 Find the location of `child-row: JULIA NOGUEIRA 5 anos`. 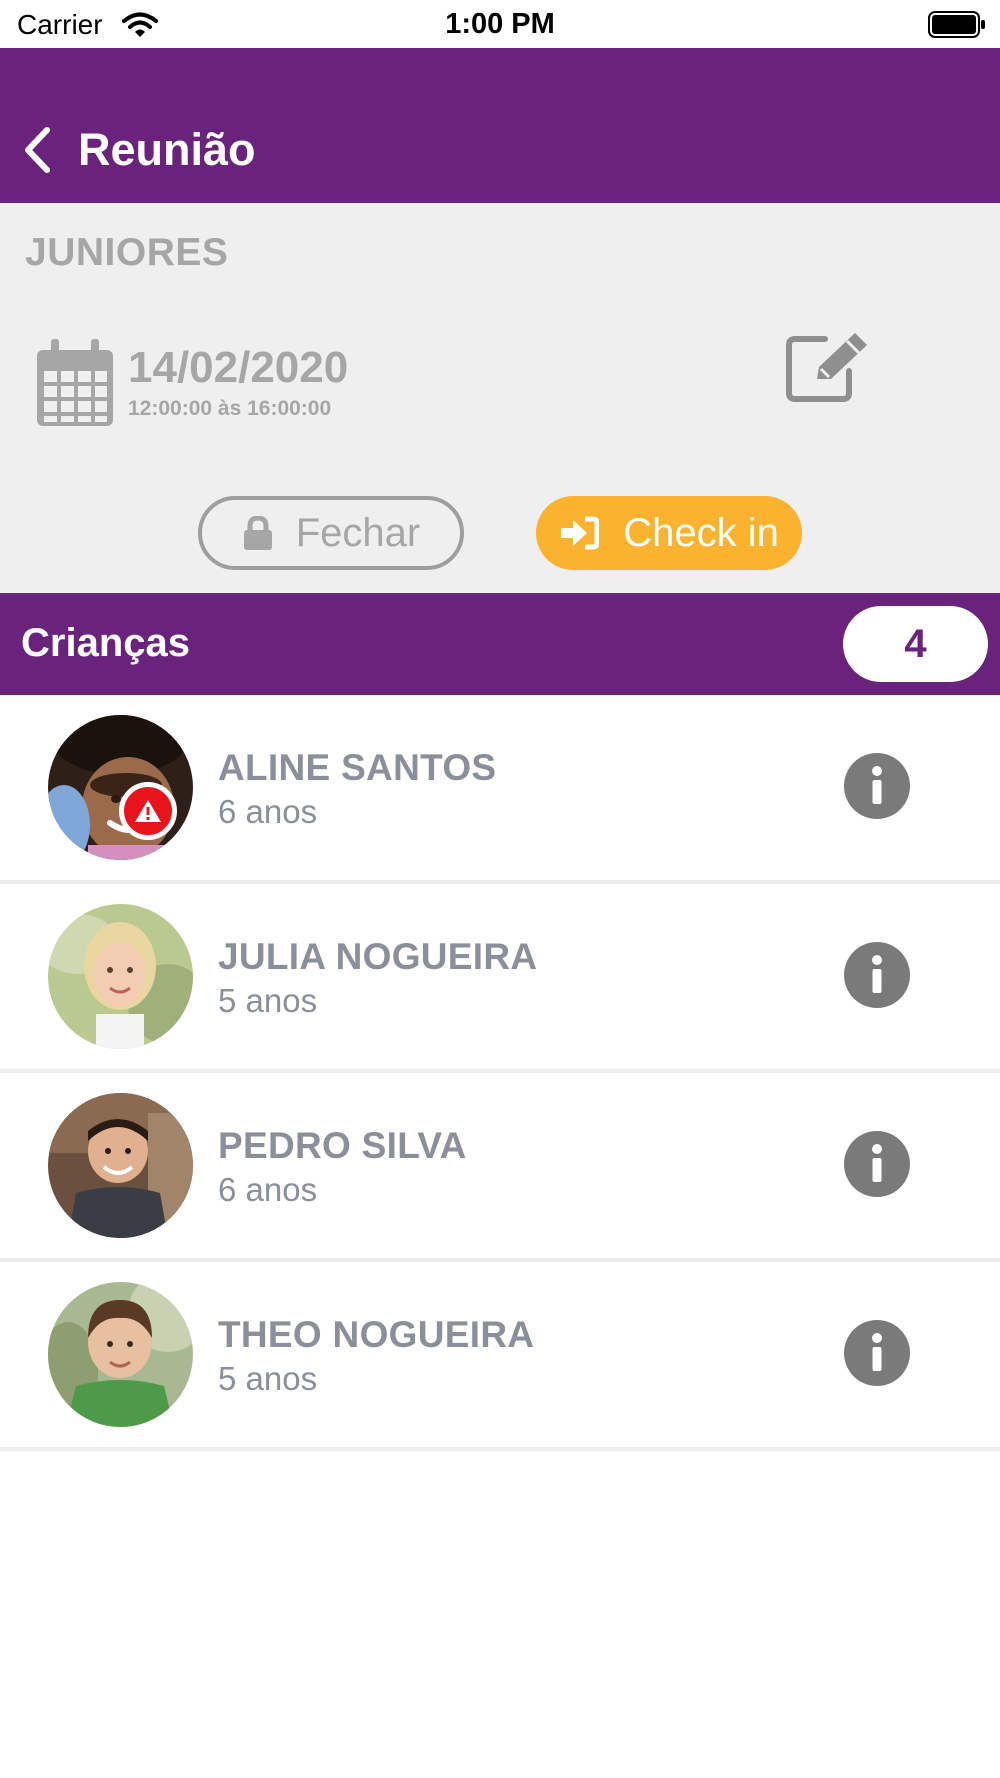

child-row: JULIA NOGUEIRA 5 anos is located at coordinates (500, 978).